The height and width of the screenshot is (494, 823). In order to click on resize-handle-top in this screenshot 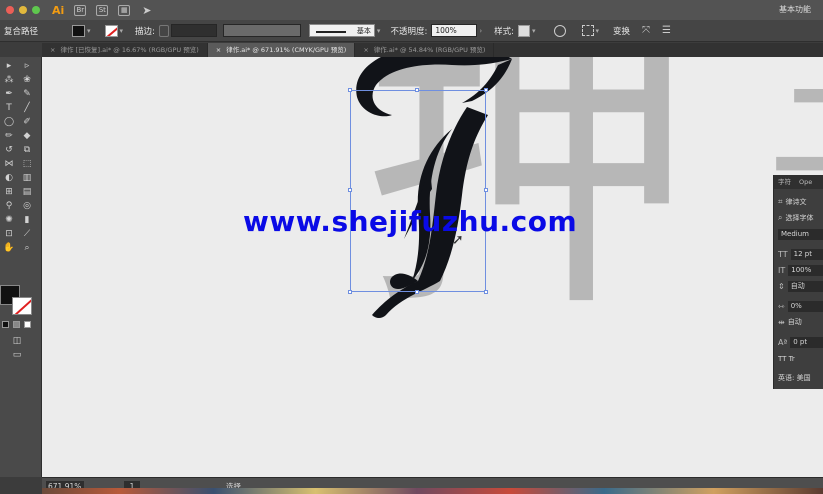, I will do `click(417, 90)`.